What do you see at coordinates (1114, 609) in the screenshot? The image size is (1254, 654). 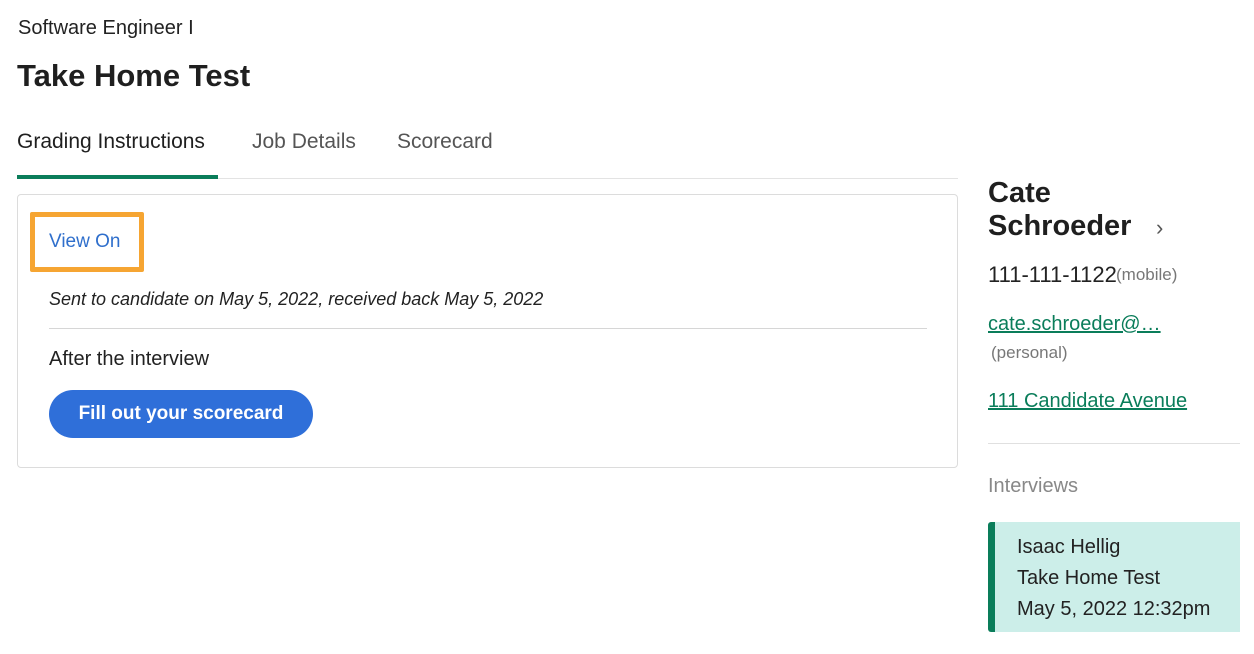 I see `interview-datetime: May 5, 2022 12:32pm` at bounding box center [1114, 609].